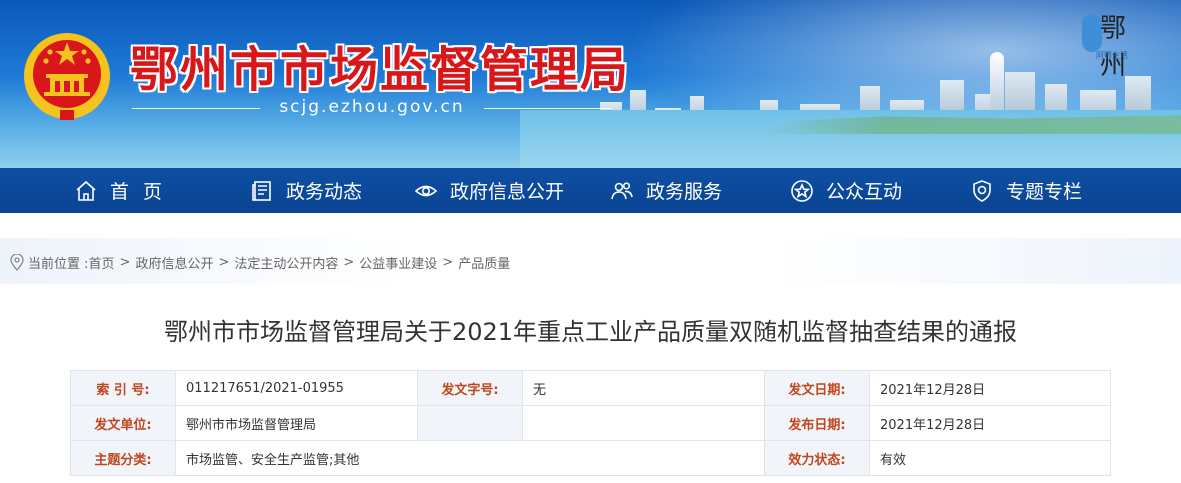 This screenshot has width=1181, height=483. What do you see at coordinates (990, 388) in the screenshot?
I see `issue-date-value: 2021年12月28日` at bounding box center [990, 388].